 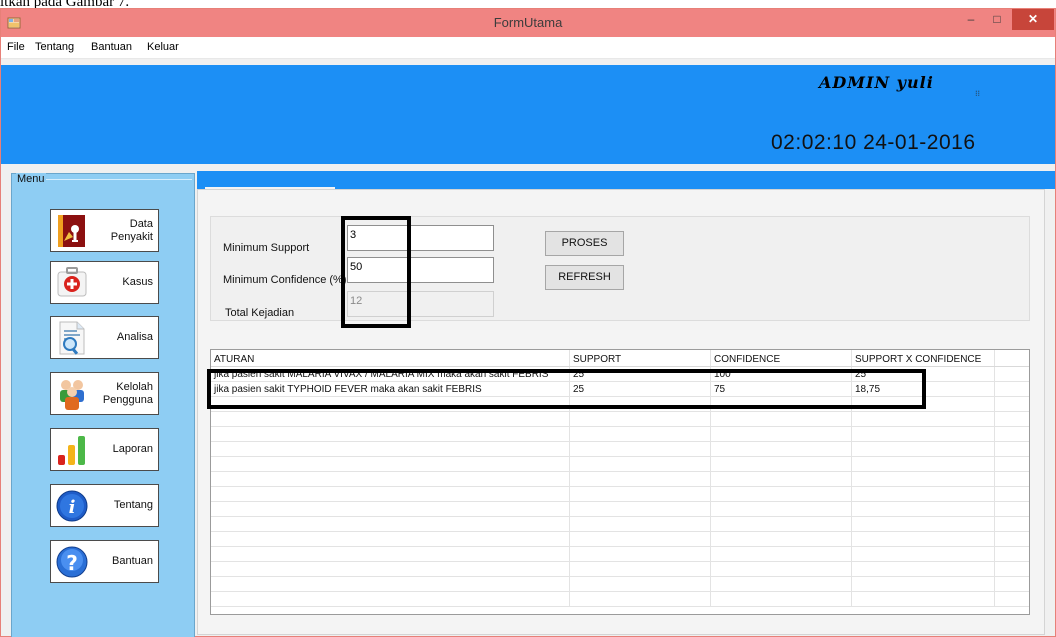 What do you see at coordinates (132, 561) in the screenshot?
I see `sidebar-button-label: Bantuan` at bounding box center [132, 561].